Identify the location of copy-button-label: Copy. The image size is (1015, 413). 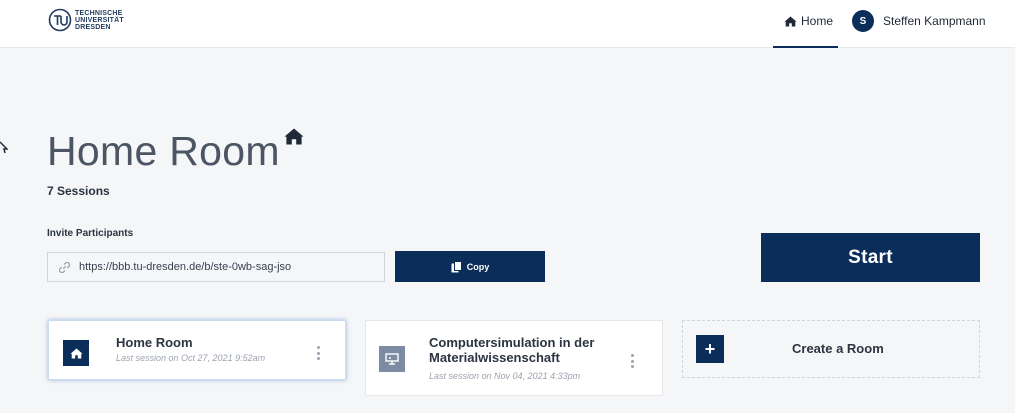
(478, 266).